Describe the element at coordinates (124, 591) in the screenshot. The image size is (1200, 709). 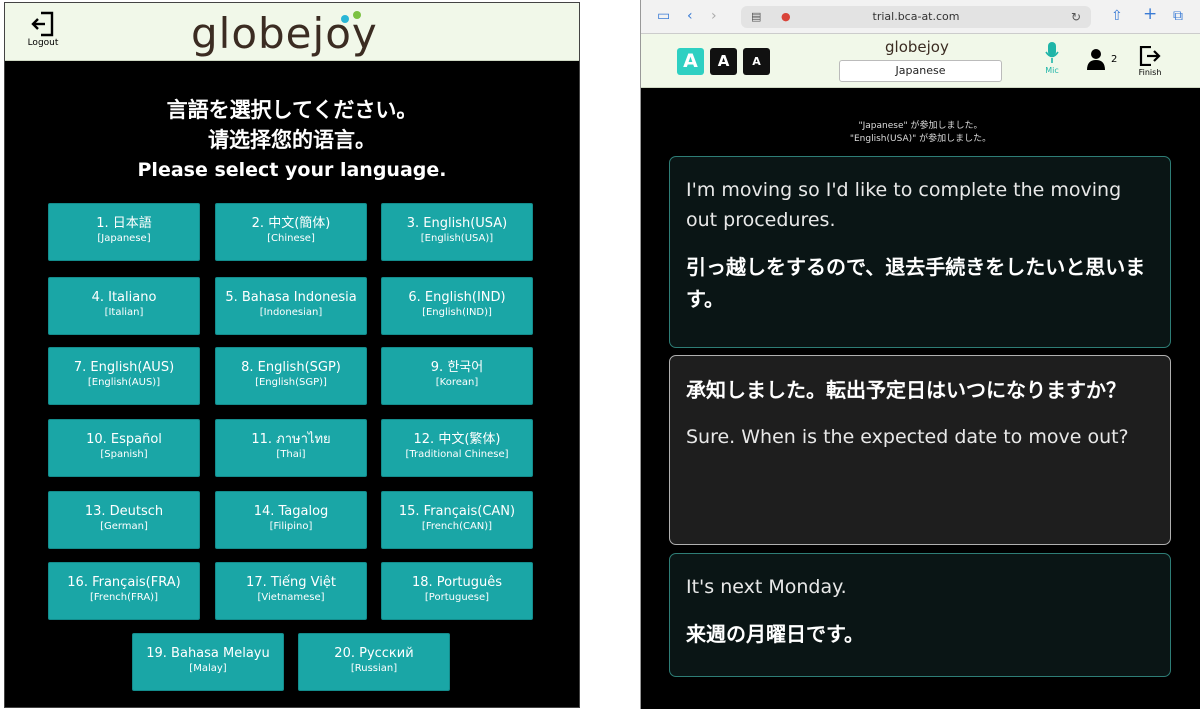
I see `language-button: 16. Français(FRA) [French(FRA)]` at that location.